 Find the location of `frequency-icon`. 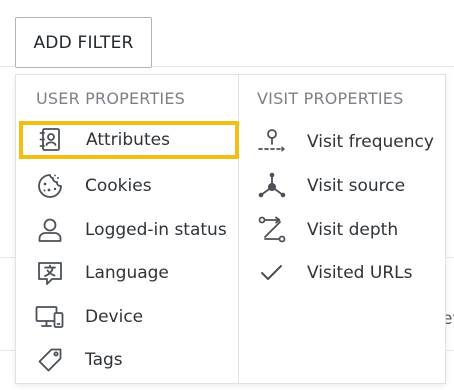

frequency-icon is located at coordinates (272, 142).